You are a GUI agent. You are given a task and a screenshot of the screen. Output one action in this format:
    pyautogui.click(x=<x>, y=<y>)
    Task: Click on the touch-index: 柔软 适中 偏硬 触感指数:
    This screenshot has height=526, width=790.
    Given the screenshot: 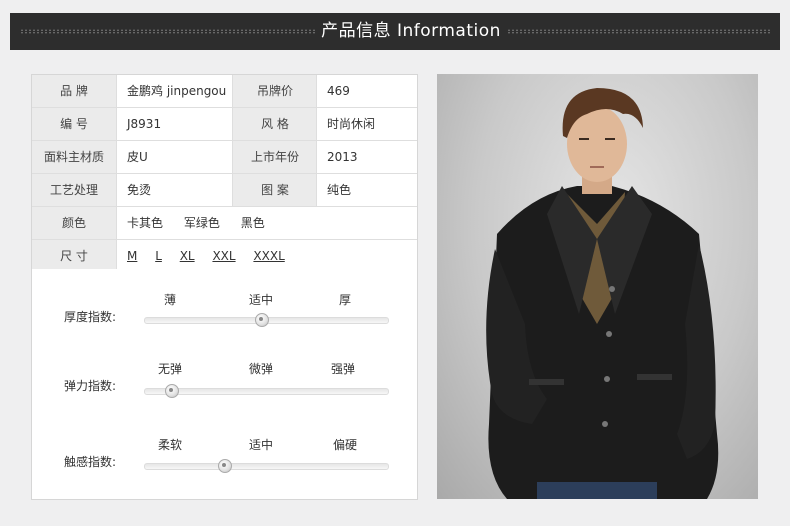 What is the action you would take?
    pyautogui.click(x=224, y=466)
    